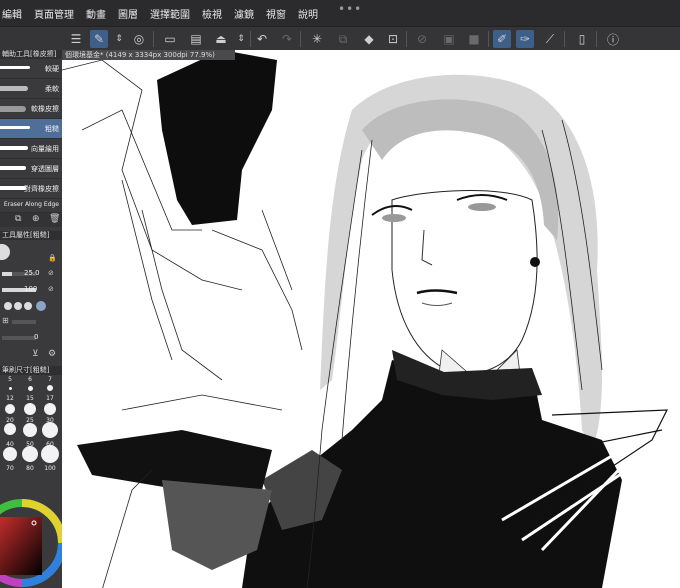 Image resolution: width=680 pixels, height=588 pixels. Describe the element at coordinates (343, 39) in the screenshot. I see `clear-icon: ⧉` at that location.